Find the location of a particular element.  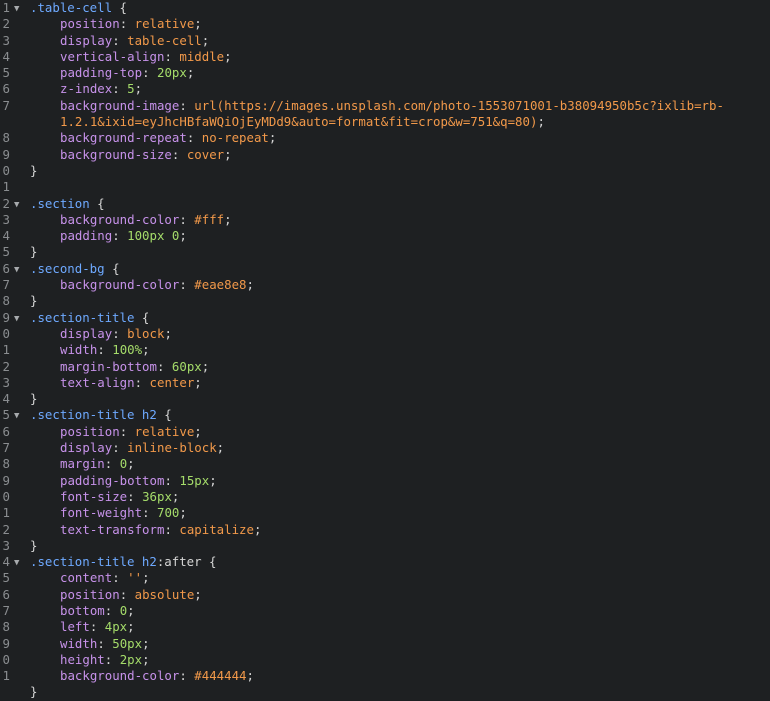

code-line: 0 font-size: 36px; is located at coordinates (385, 497).